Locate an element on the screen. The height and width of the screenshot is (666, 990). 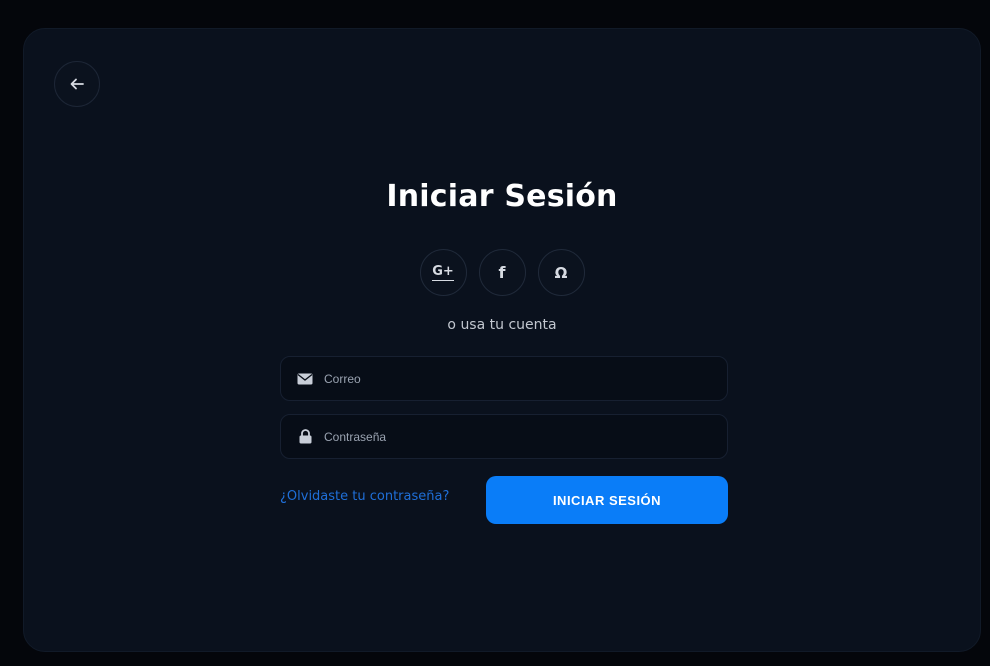
github-icon: Ω is located at coordinates (561, 272).